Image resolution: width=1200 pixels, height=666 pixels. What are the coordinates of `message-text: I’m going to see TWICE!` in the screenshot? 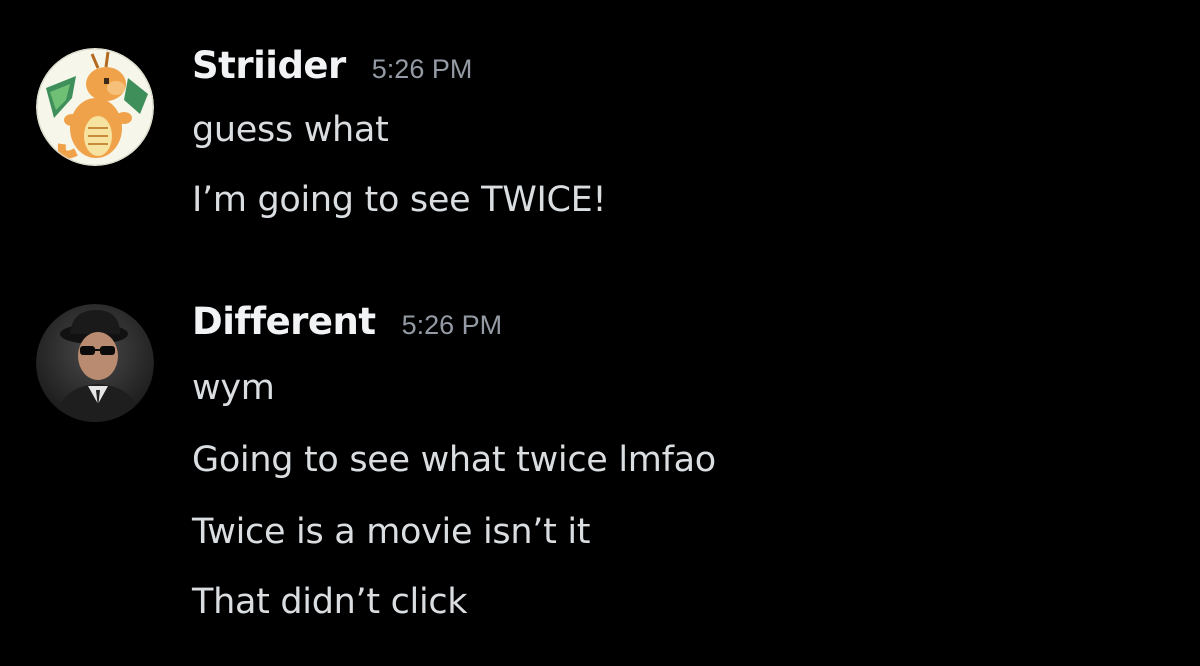 It's located at (399, 200).